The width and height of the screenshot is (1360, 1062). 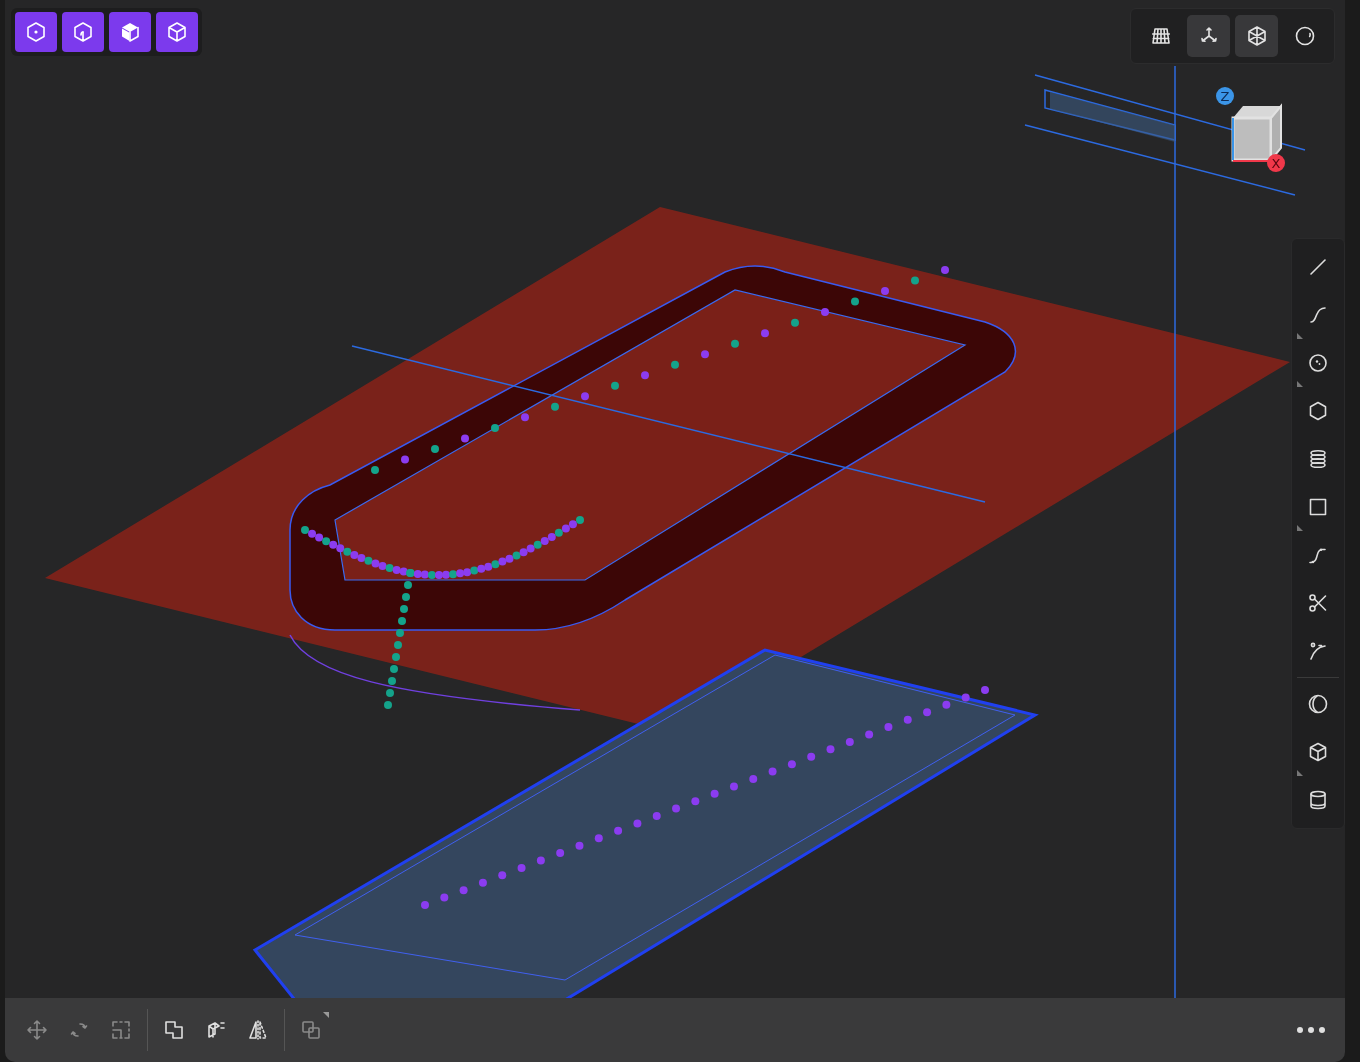 I want to click on axis-label: Z, so click(x=1225, y=96).